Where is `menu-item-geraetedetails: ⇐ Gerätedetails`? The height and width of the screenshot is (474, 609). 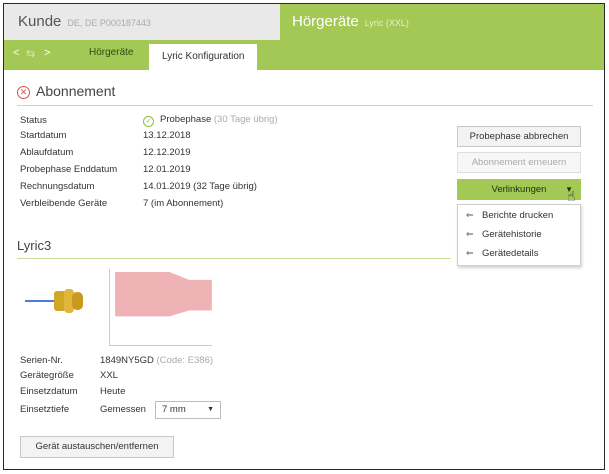
menu-item-geraetedetails: ⇐ Gerätedetails is located at coordinates (502, 253).